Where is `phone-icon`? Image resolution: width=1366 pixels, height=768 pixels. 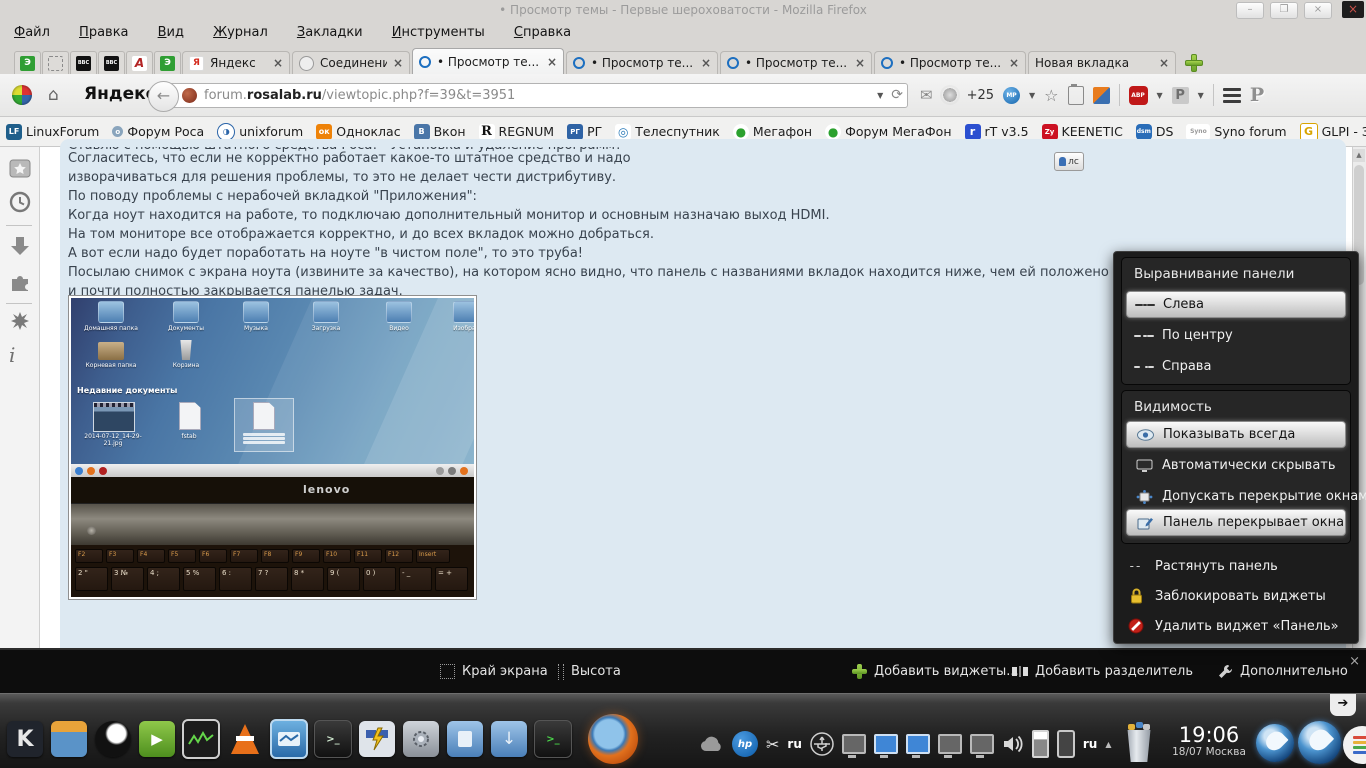
phone-icon is located at coordinates (1065, 744).